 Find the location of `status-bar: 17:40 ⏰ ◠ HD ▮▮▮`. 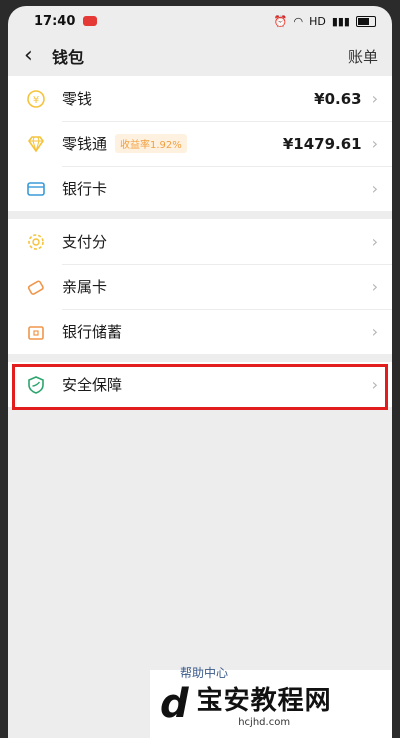

status-bar: 17:40 ⏰ ◠ HD ▮▮▮ is located at coordinates (200, 21).